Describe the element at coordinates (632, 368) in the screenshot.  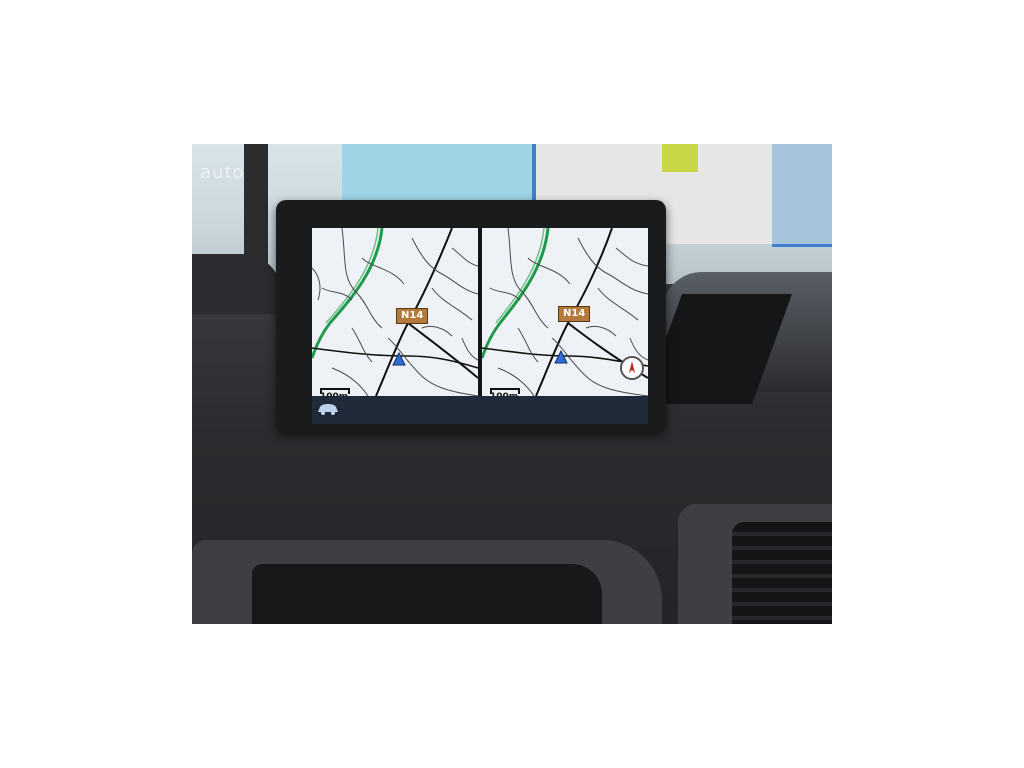
I see `north-compass-icon` at that location.